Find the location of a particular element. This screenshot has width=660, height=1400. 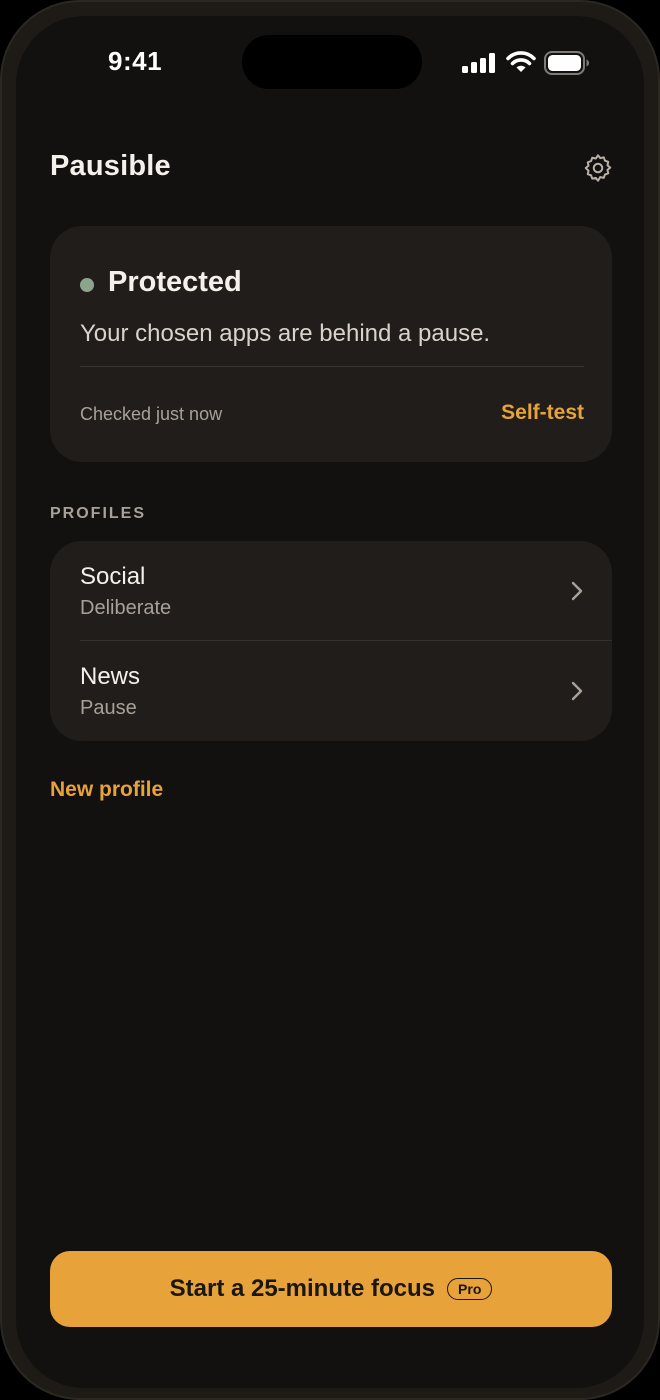

profile-name: News is located at coordinates (110, 676).